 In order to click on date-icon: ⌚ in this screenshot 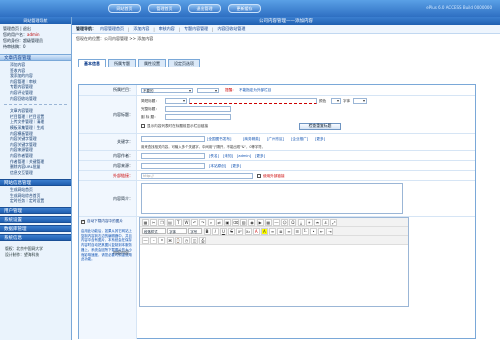, I will do `click(178, 240)`.